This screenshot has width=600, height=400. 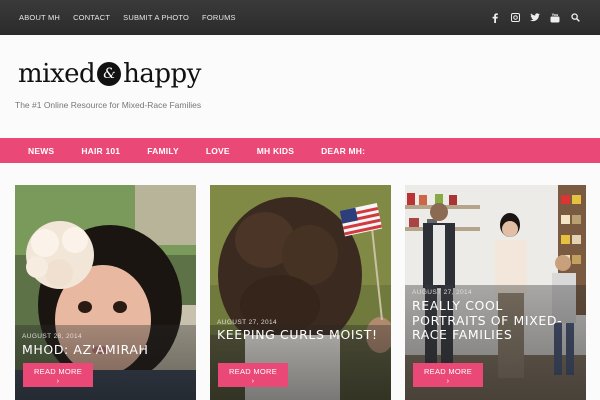 What do you see at coordinates (100, 151) in the screenshot?
I see `nav-hair-101: HAIR 101` at bounding box center [100, 151].